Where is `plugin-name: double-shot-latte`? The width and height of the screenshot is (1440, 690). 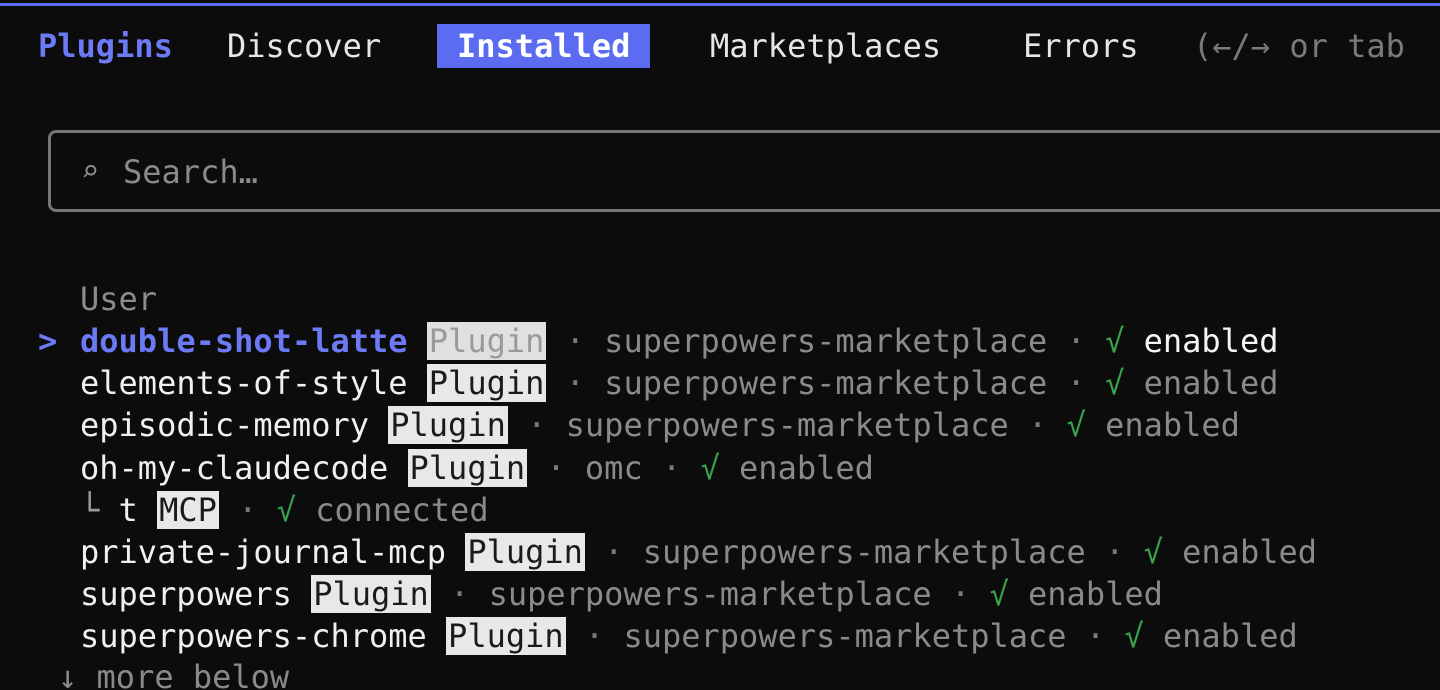
plugin-name: double-shot-latte is located at coordinates (244, 341).